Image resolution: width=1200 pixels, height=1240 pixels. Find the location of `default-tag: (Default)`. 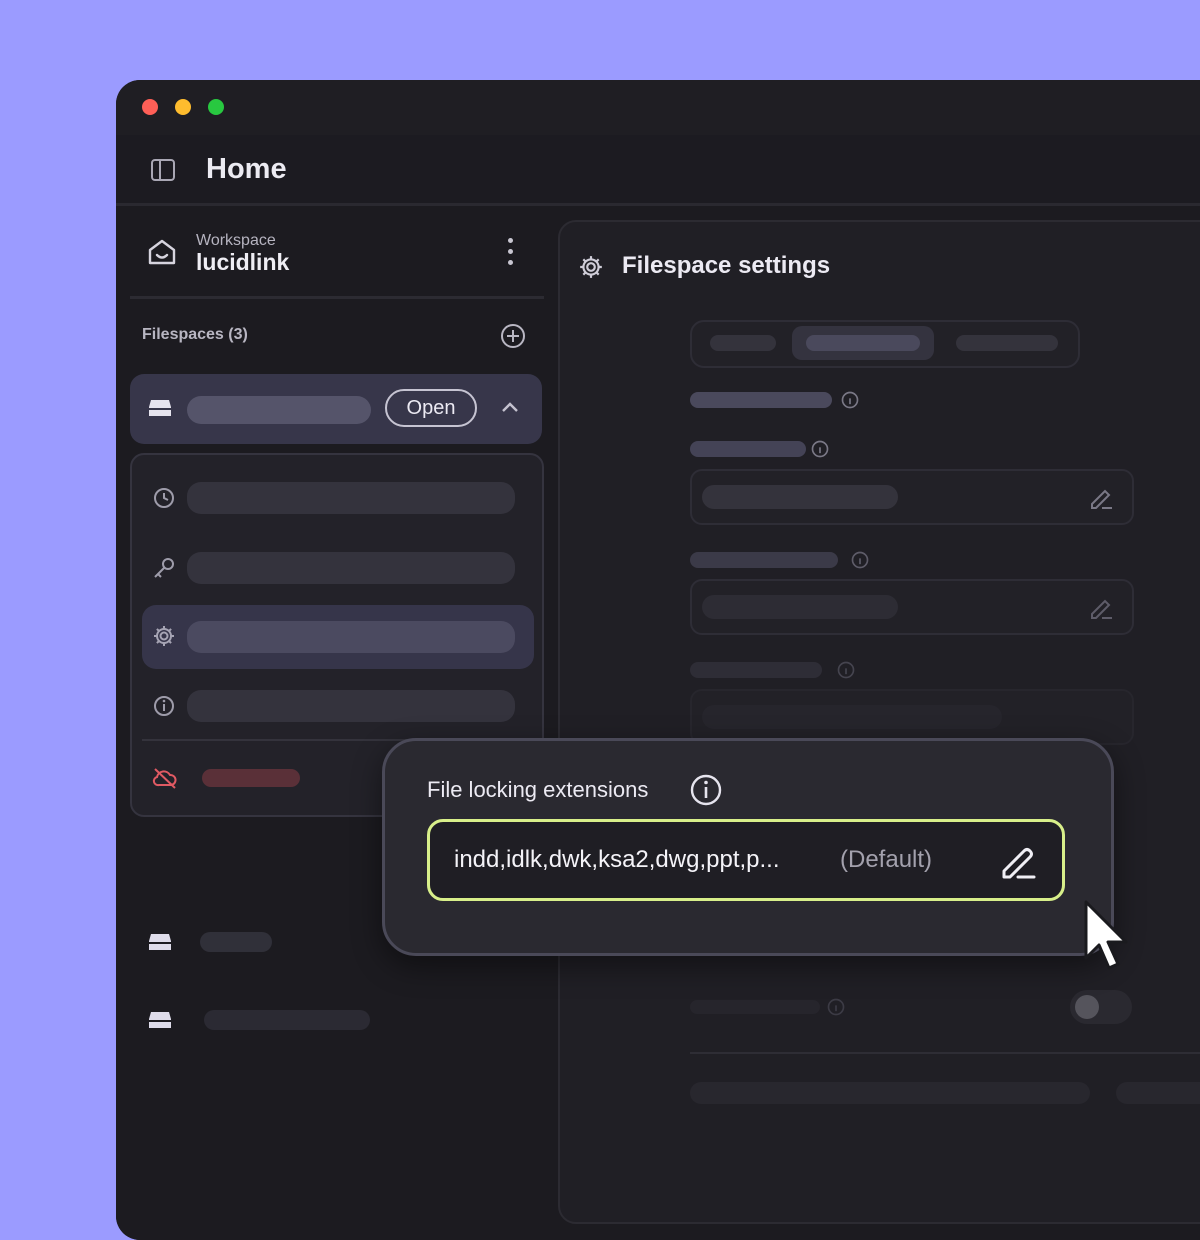

default-tag: (Default) is located at coordinates (886, 859).